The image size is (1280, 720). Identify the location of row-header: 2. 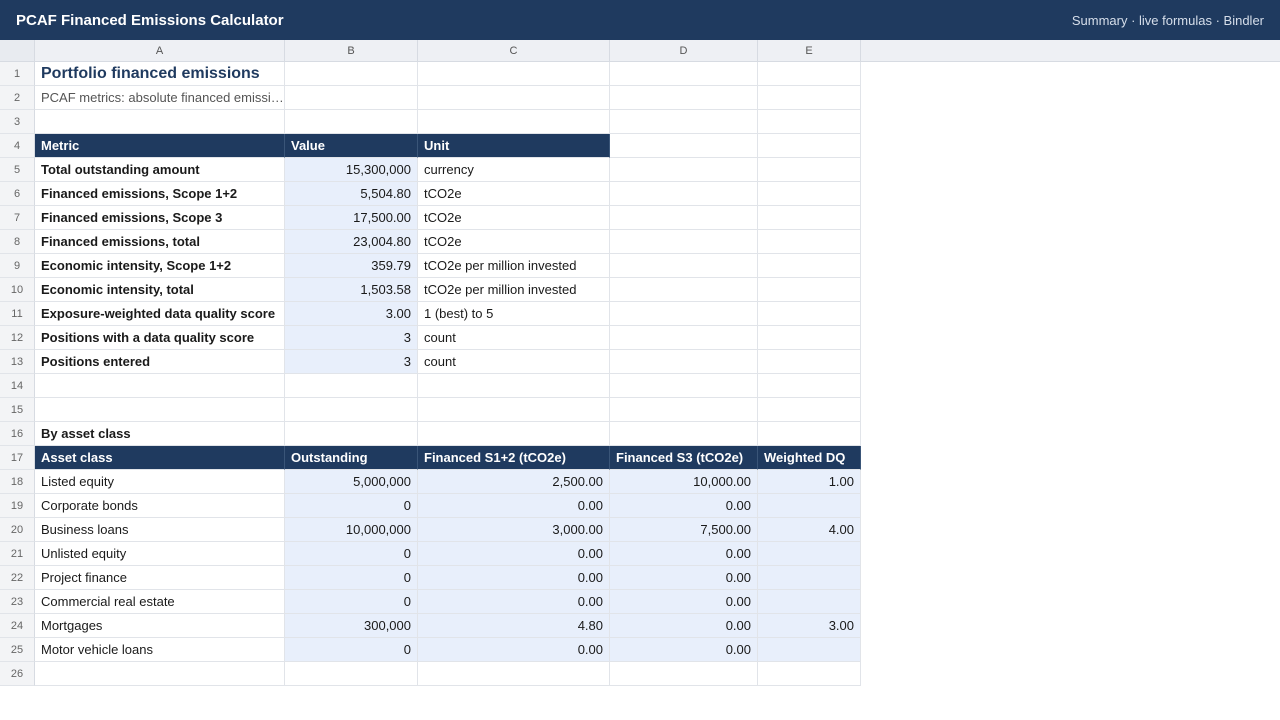
(17, 98).